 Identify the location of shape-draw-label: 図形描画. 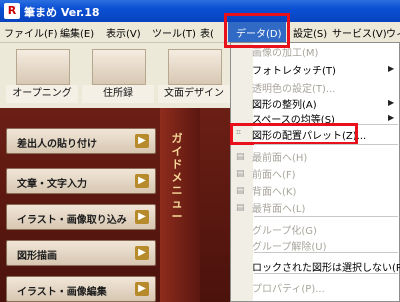
(37, 256).